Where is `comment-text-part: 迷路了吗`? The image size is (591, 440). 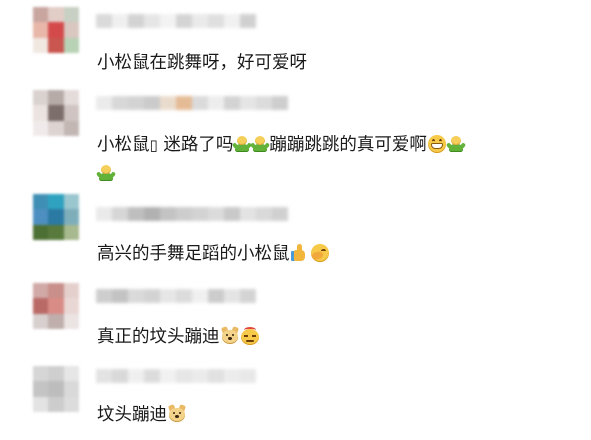 comment-text-part: 迷路了吗 is located at coordinates (198, 145).